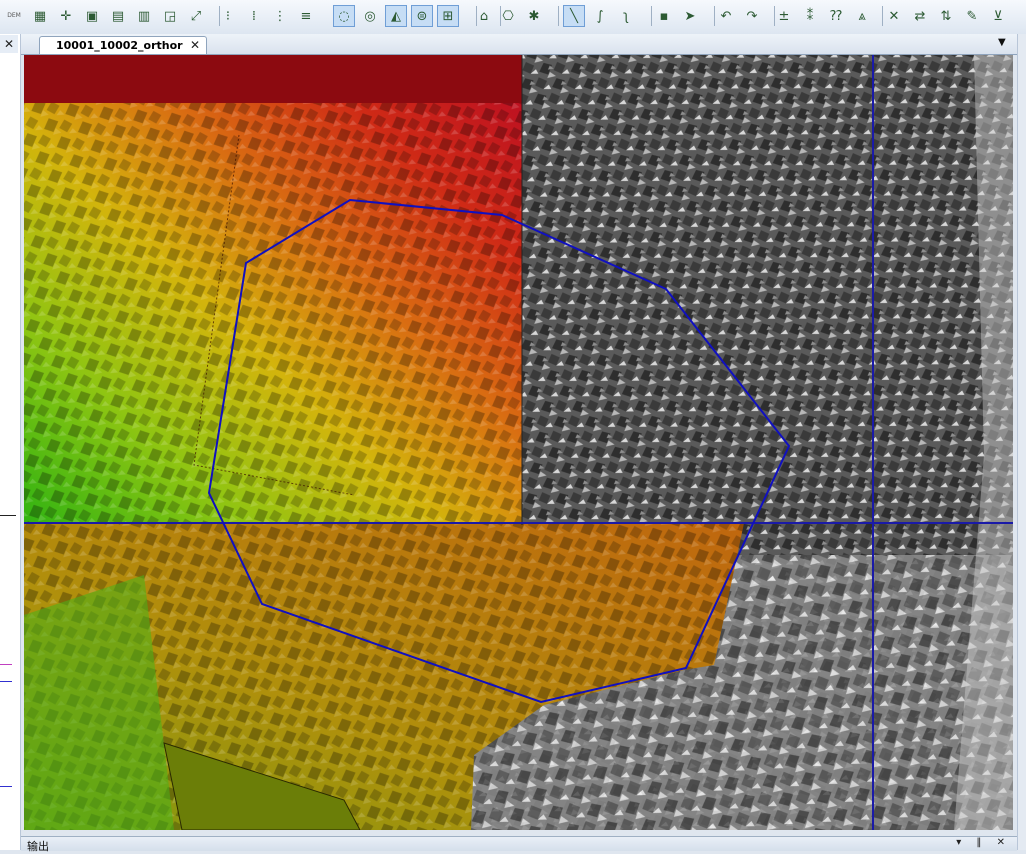 The width and height of the screenshot is (1026, 854). I want to click on edit-doc-icon: ✎, so click(972, 16).